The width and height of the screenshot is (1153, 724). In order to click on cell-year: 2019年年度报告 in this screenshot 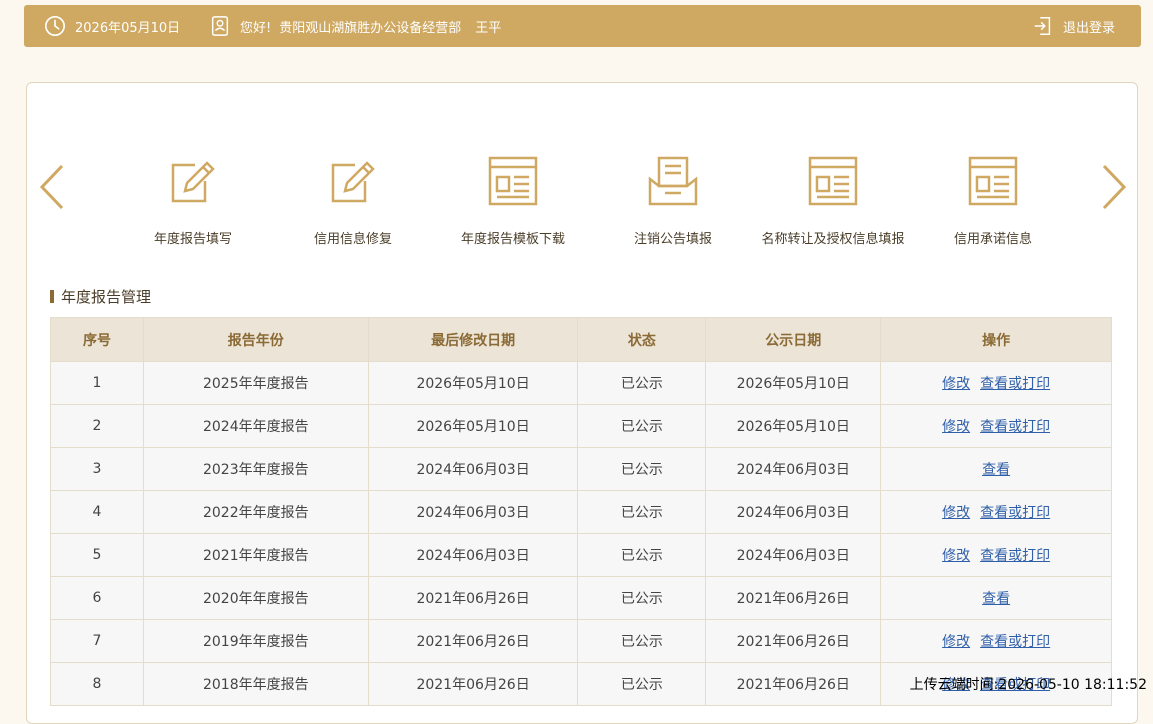, I will do `click(255, 641)`.